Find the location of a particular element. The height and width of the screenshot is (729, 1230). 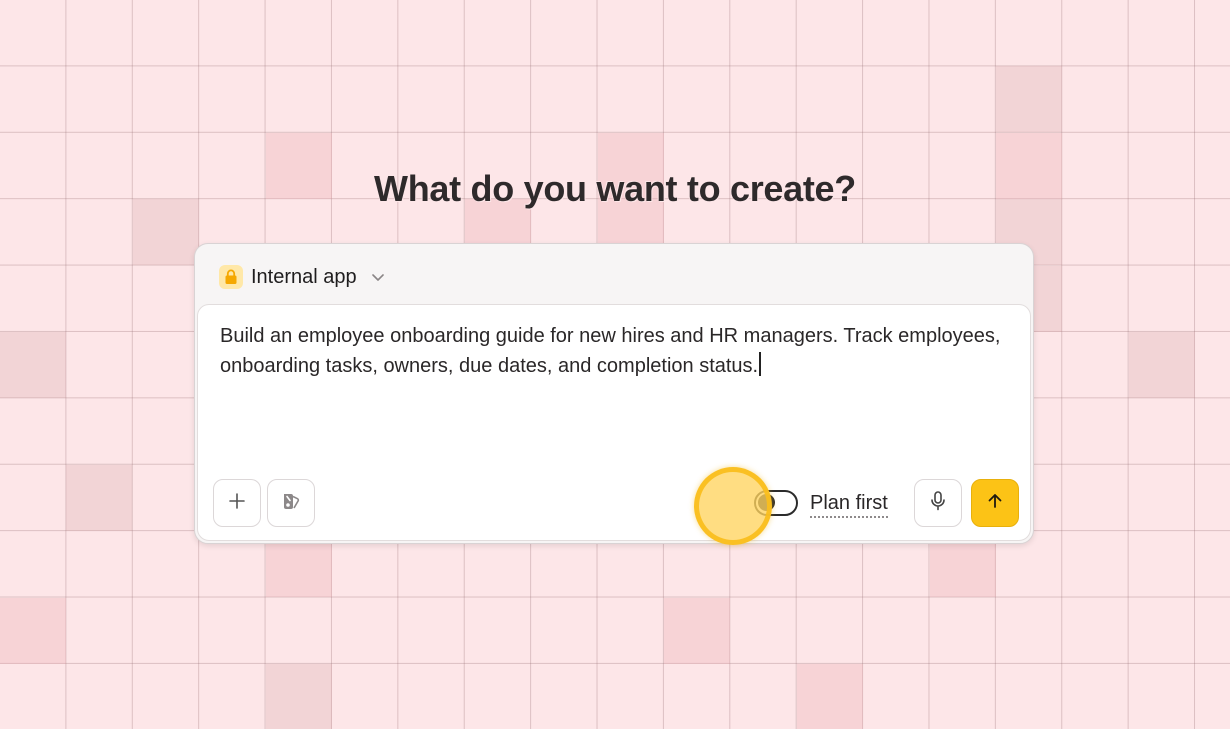

toggle-knob is located at coordinates (766, 502).